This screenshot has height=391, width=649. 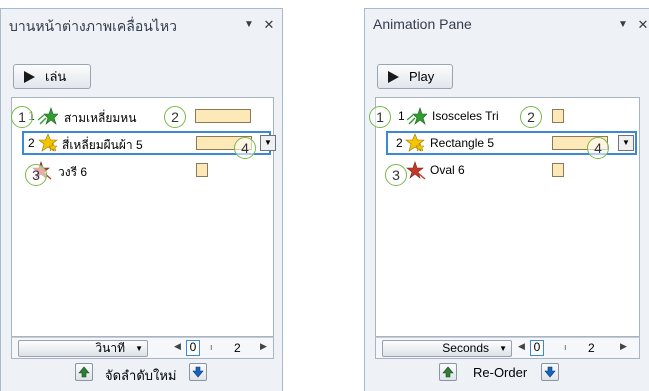 What do you see at coordinates (401, 116) in the screenshot?
I see `item-number: 1` at bounding box center [401, 116].